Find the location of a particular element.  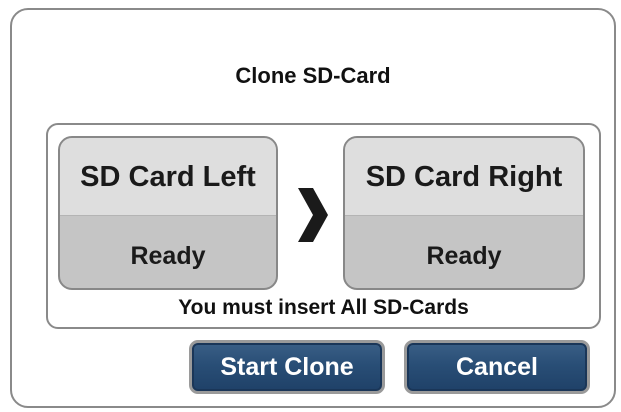

cancel-button: Cancel is located at coordinates (497, 367).